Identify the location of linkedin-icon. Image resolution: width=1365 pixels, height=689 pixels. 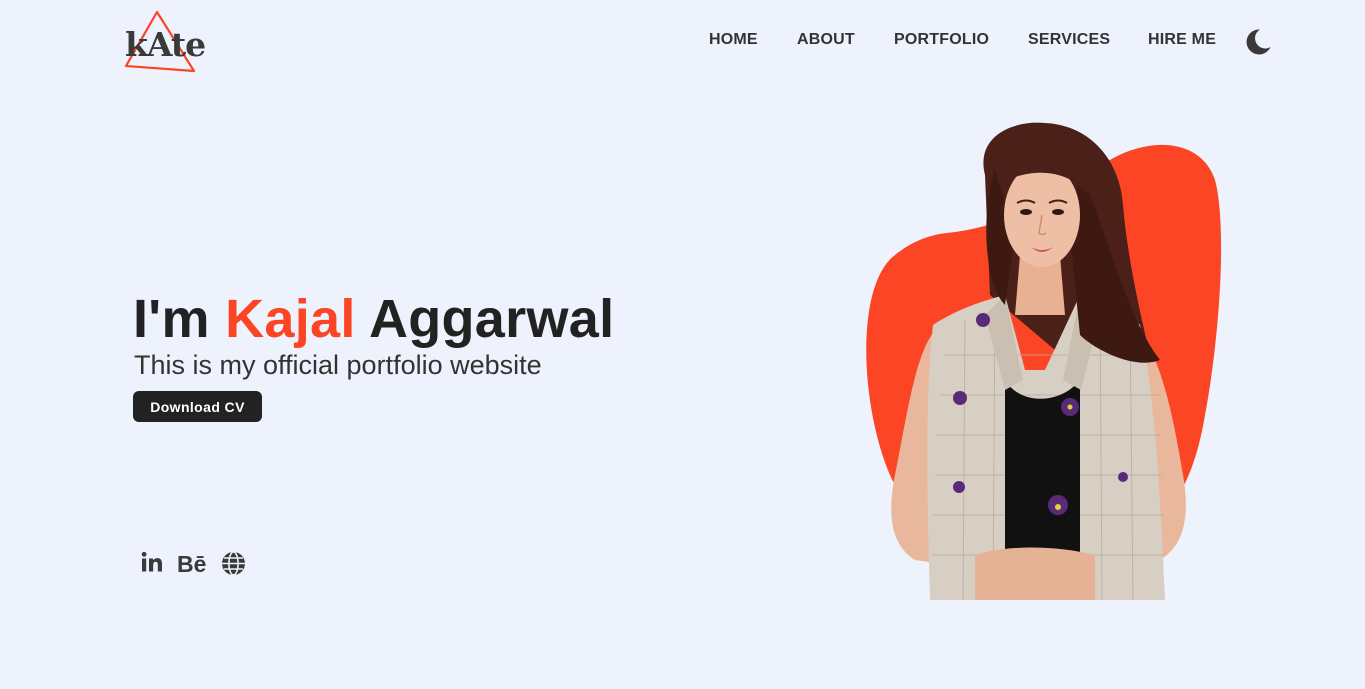
(151, 561).